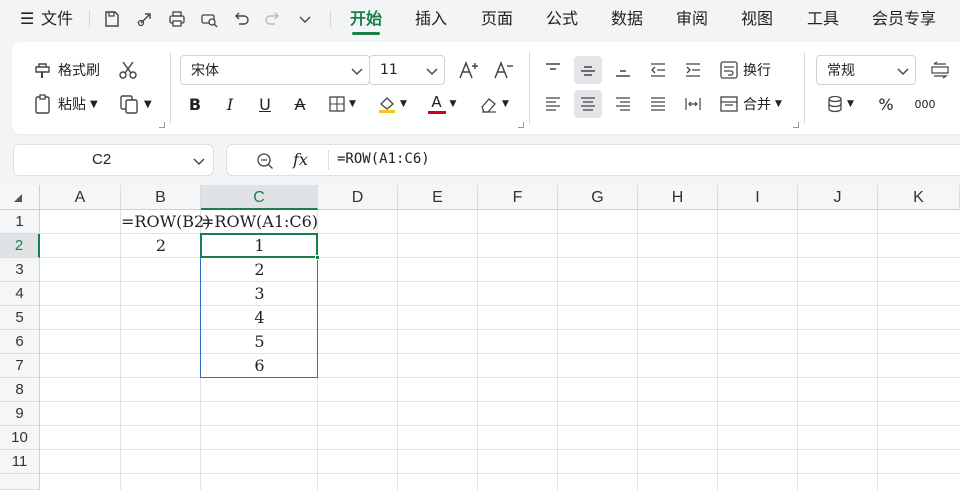 This screenshot has height=490, width=960. I want to click on hamburger-icon: ☰, so click(27, 19).